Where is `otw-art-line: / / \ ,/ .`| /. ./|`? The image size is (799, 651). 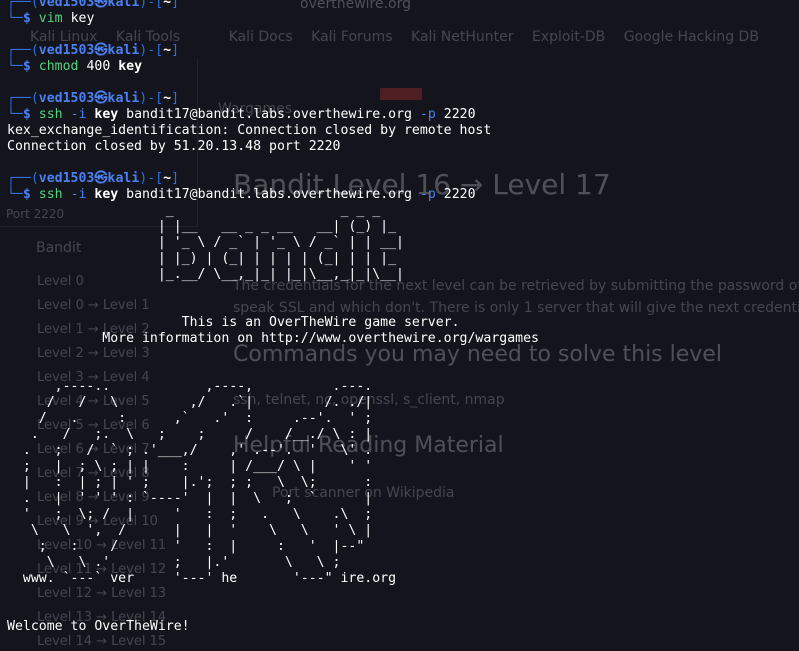
otw-art-line: / / \ ,/ .`| /. ./| is located at coordinates (190, 402).